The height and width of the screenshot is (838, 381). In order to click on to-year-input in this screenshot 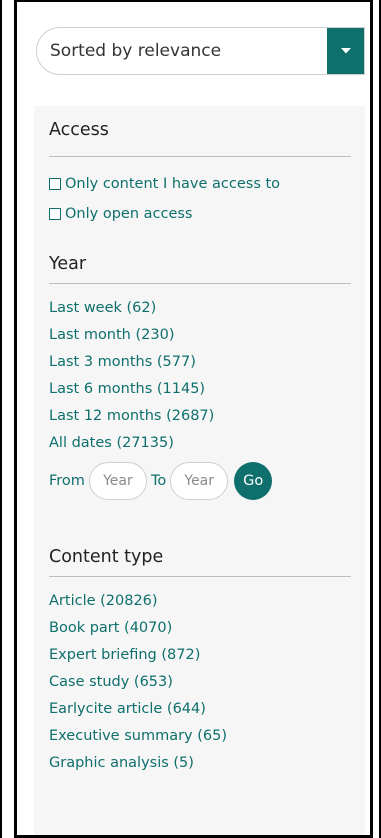, I will do `click(199, 481)`.